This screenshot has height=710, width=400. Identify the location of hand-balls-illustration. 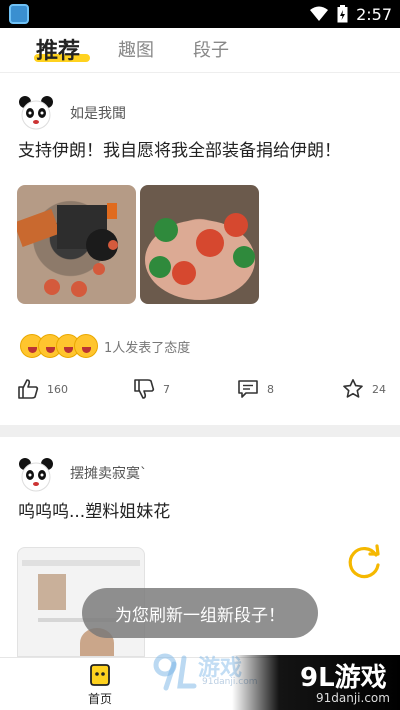
(200, 256).